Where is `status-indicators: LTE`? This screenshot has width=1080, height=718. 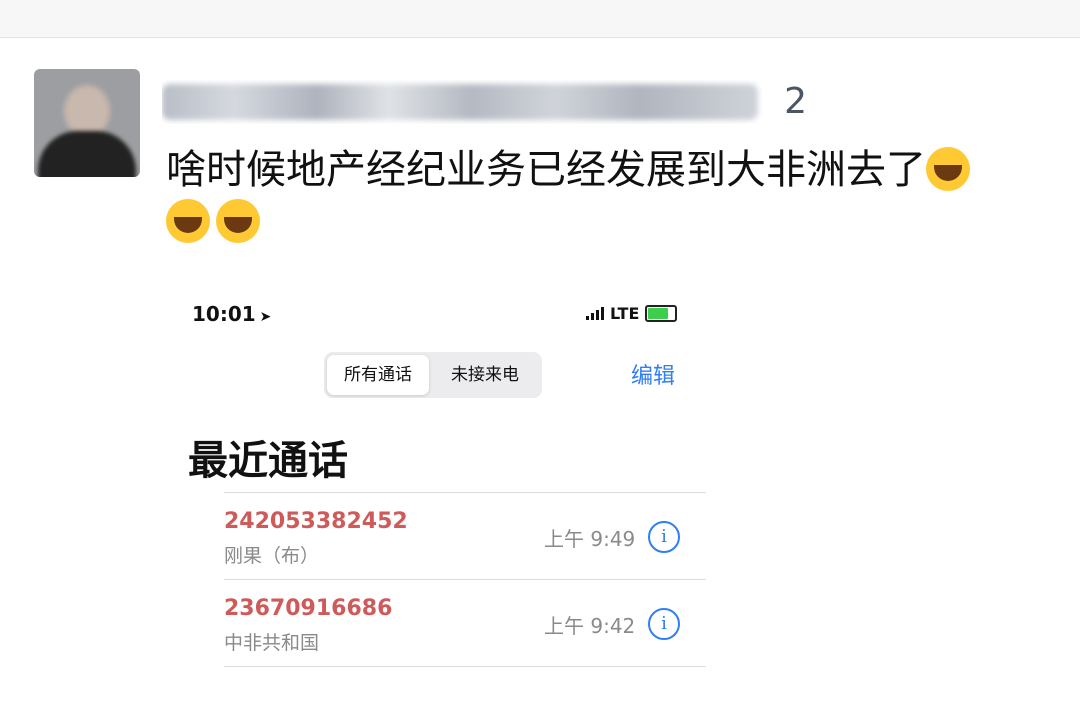 status-indicators: LTE is located at coordinates (632, 313).